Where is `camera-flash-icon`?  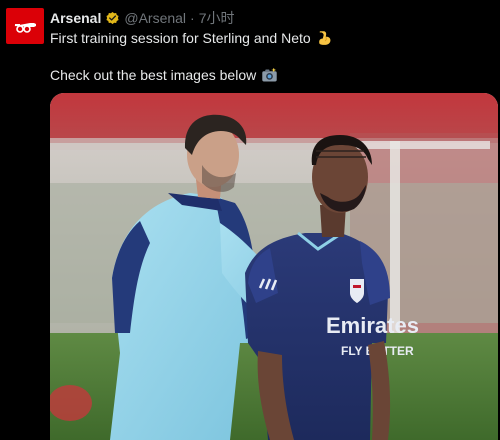 camera-flash-icon is located at coordinates (269, 75).